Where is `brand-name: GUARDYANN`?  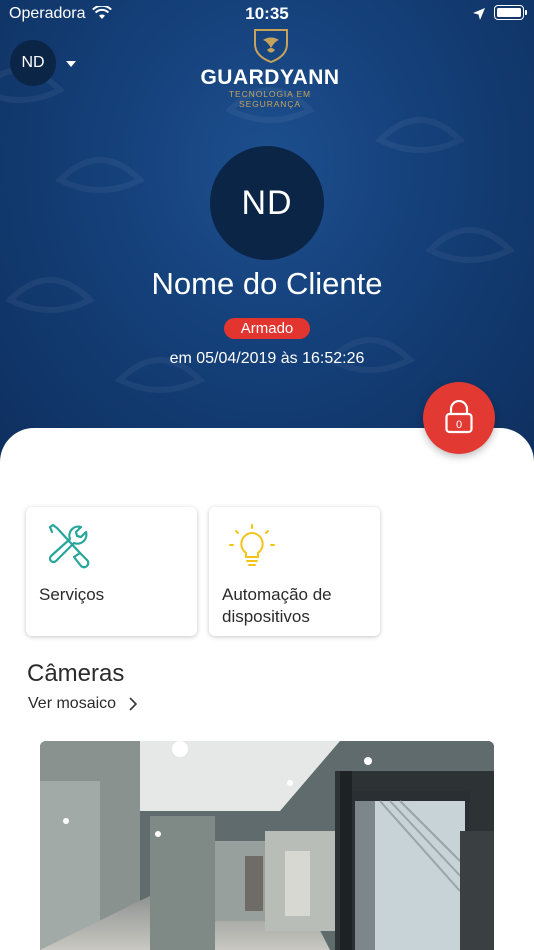 brand-name: GUARDYANN is located at coordinates (270, 77).